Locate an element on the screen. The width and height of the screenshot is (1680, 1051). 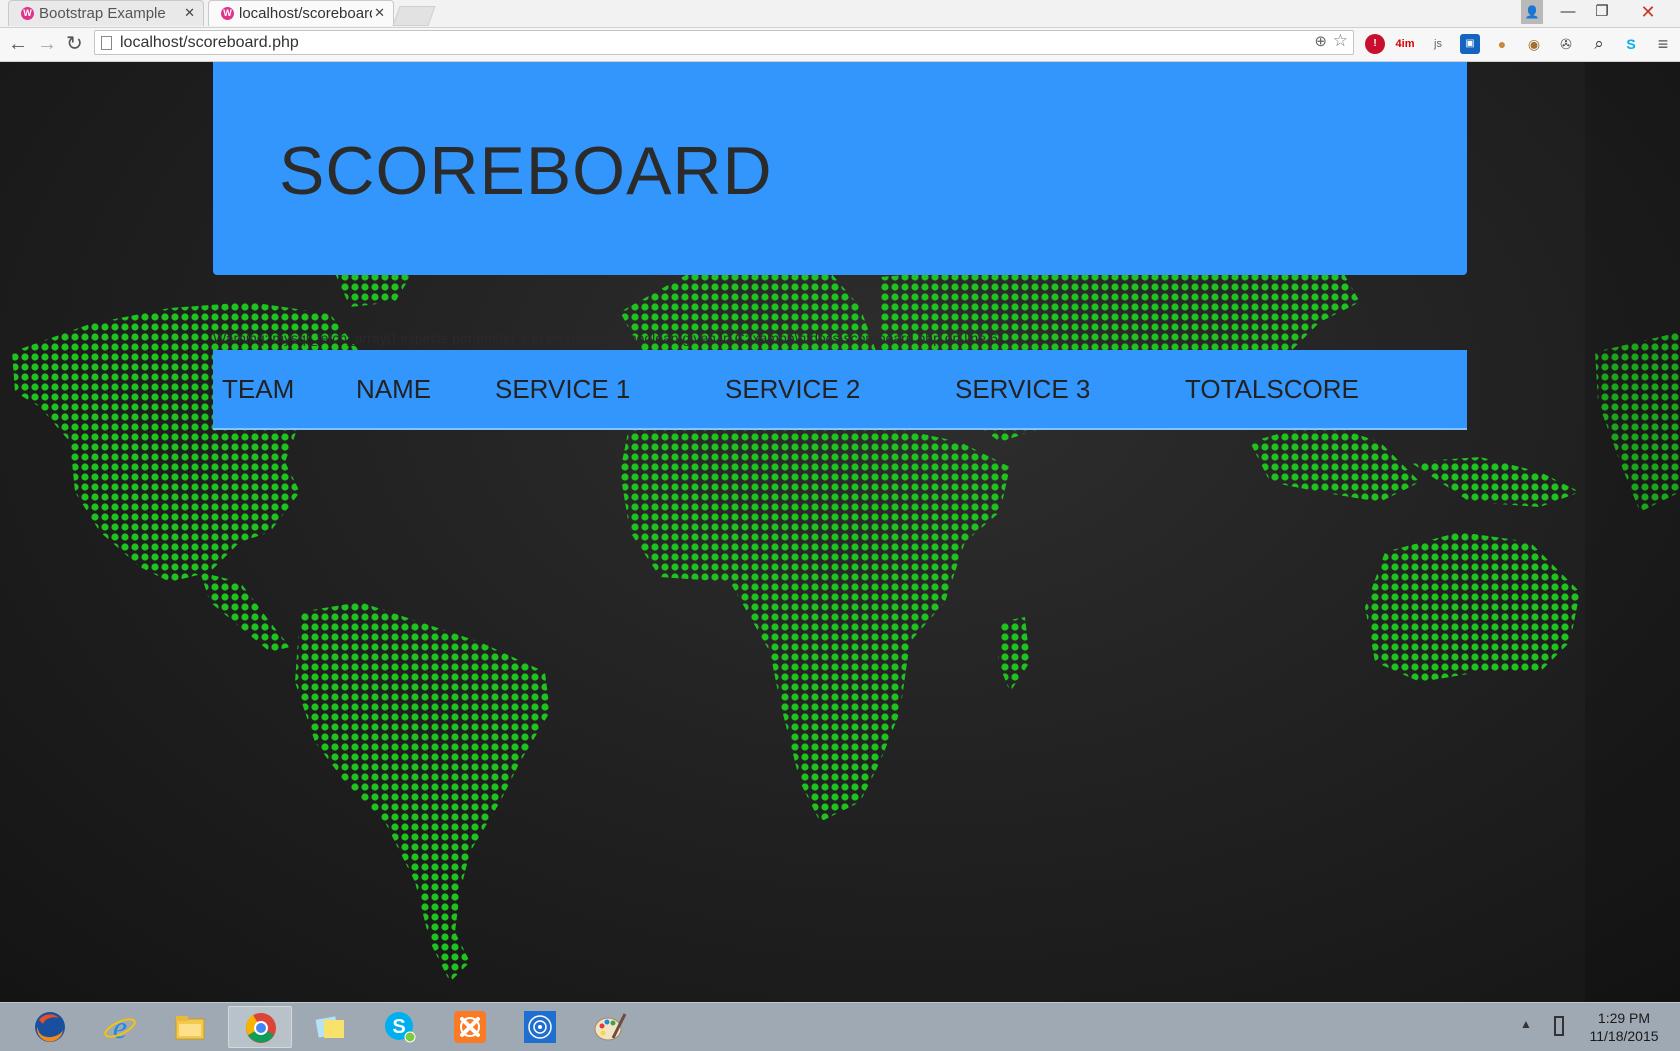
taskbar-chrome is located at coordinates (260, 1027).